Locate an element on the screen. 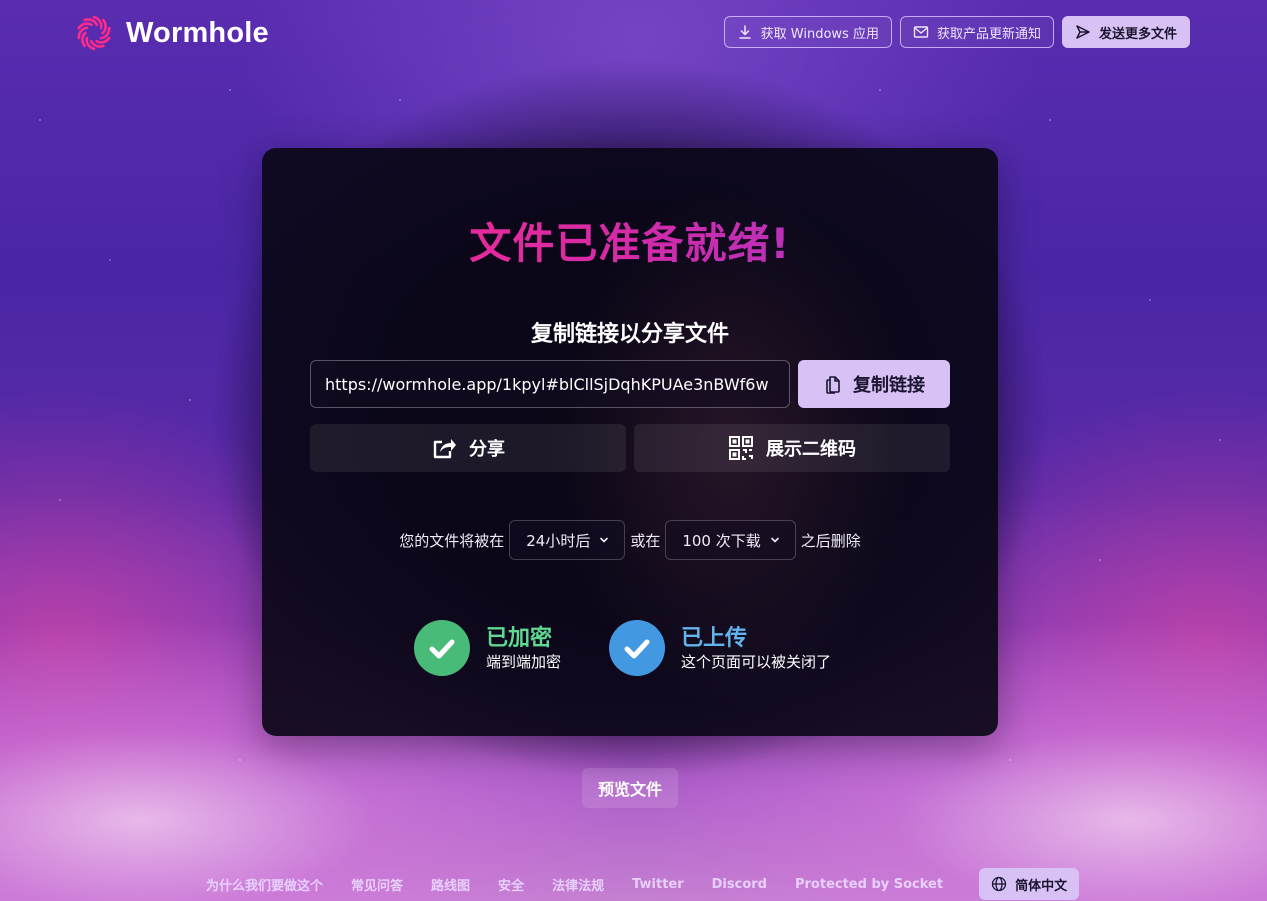  wormhole-logo-icon is located at coordinates (94, 33).